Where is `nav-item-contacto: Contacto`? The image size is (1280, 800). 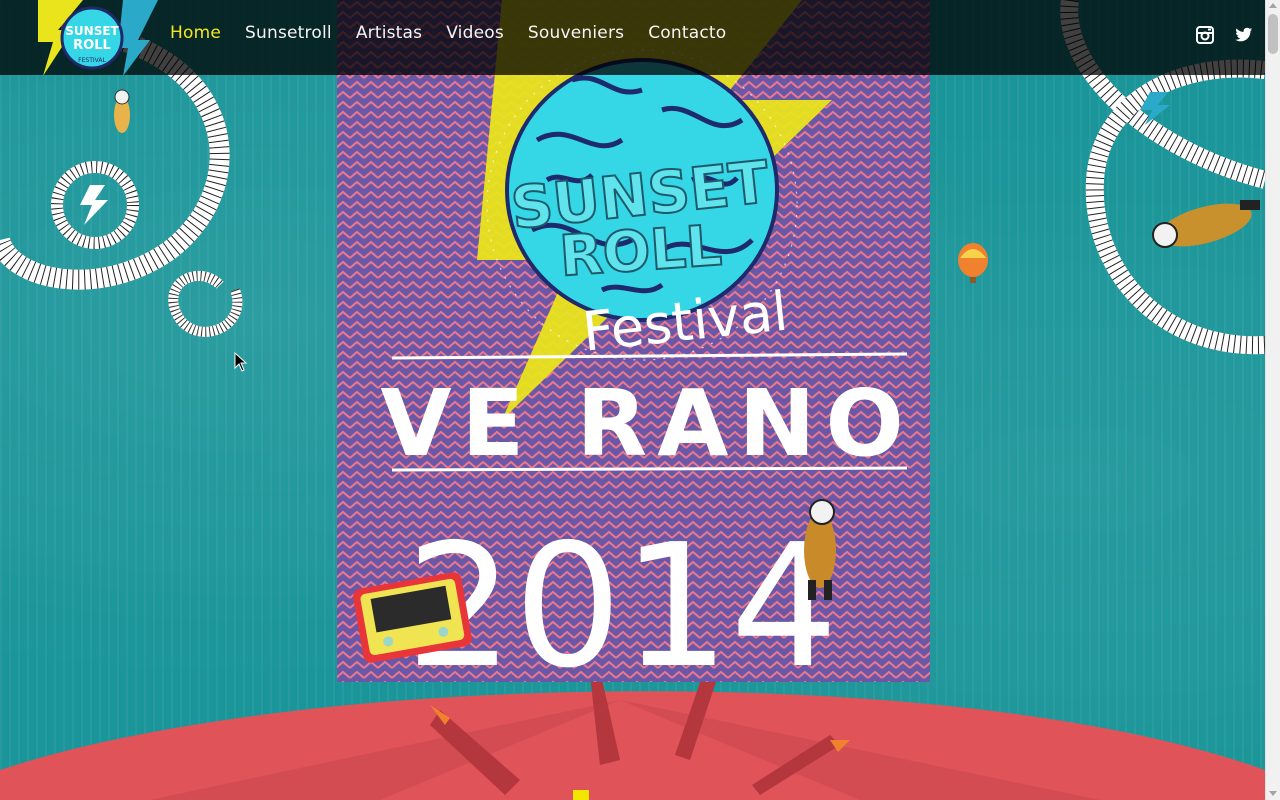 nav-item-contacto: Contacto is located at coordinates (687, 33).